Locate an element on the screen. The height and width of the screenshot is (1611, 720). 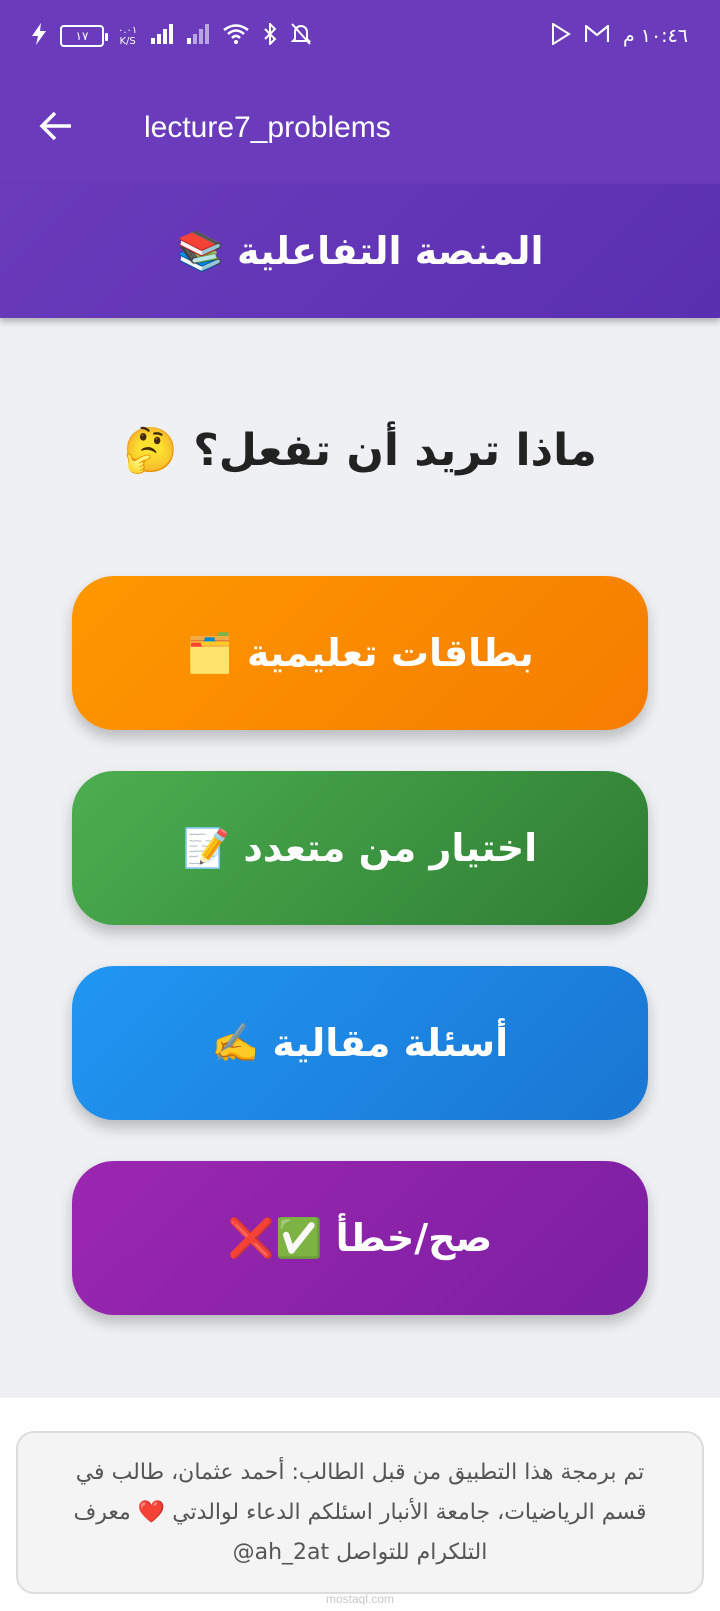
essay-questions-button: أسئلة مقالية ✍️ is located at coordinates (360, 1043).